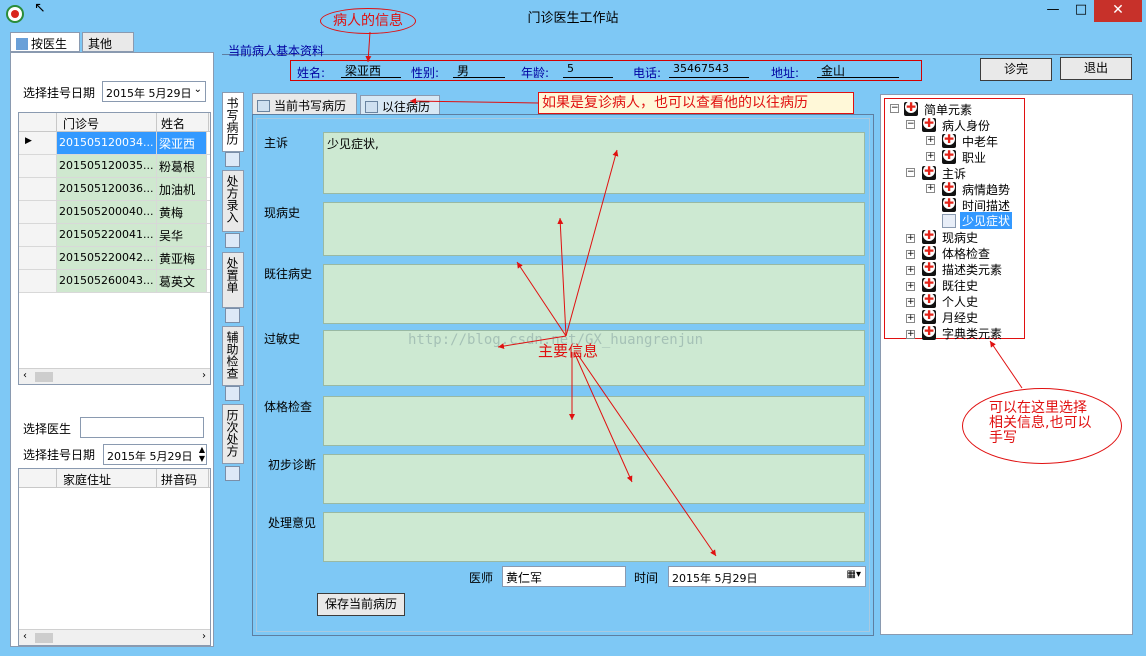 The height and width of the screenshot is (656, 1146). Describe the element at coordinates (368, 47) in the screenshot. I see `arrow-to-patient-info` at that location.